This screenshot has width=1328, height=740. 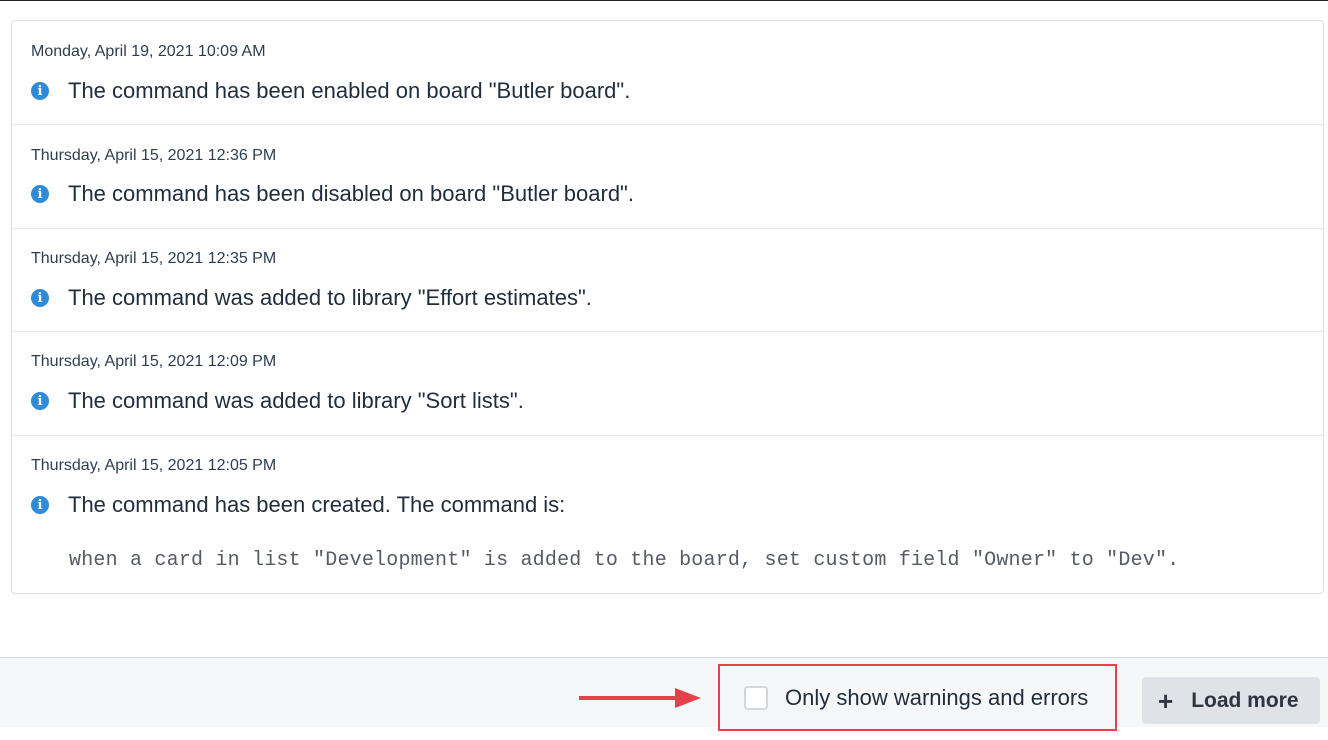 What do you see at coordinates (154, 361) in the screenshot?
I see `log-timestamp: Thursday, April 15, 2021 12:09 PM` at bounding box center [154, 361].